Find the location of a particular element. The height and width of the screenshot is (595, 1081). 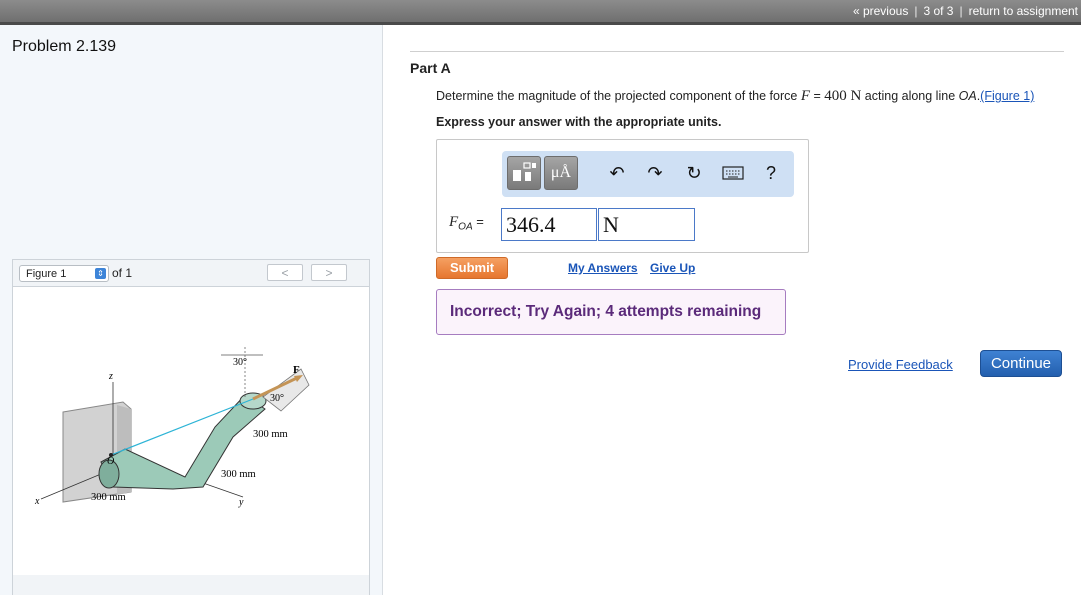

force-symbol: F is located at coordinates (805, 96).